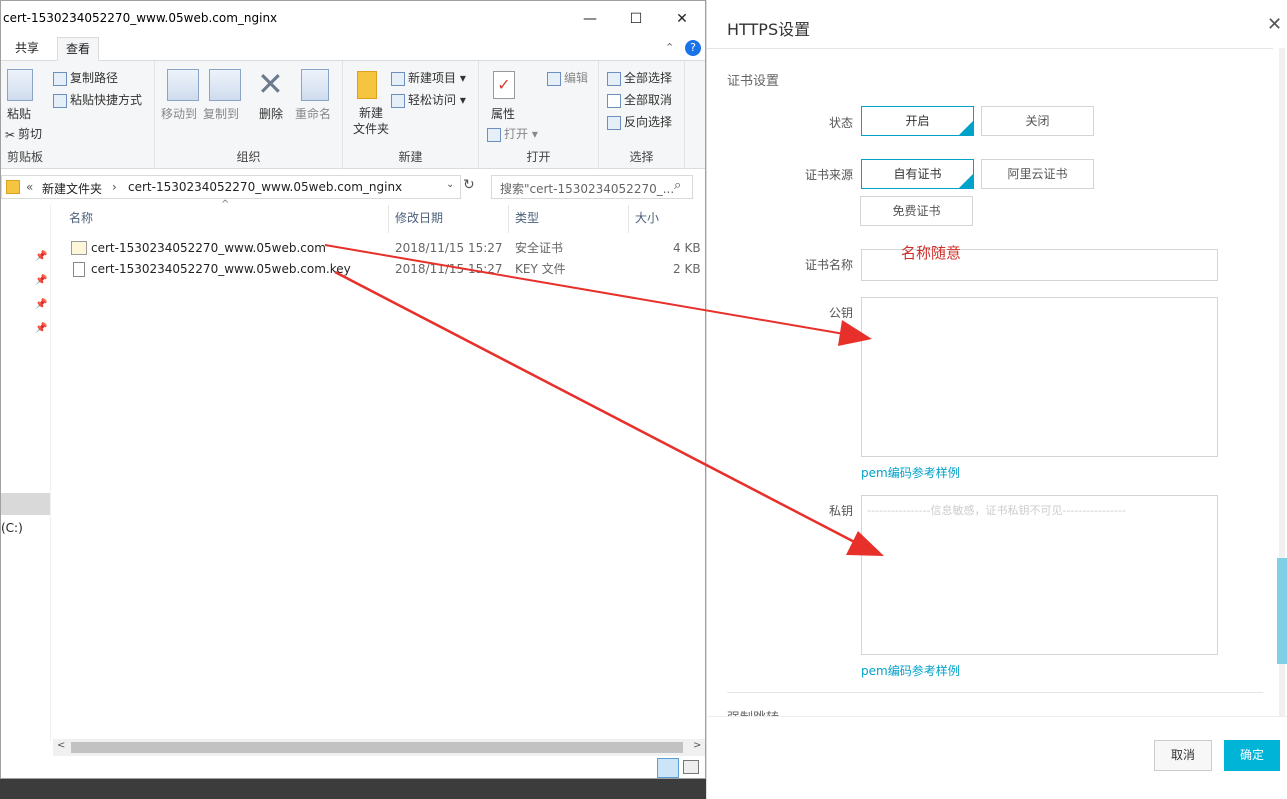  I want to click on easy-access-icon, so click(398, 100).